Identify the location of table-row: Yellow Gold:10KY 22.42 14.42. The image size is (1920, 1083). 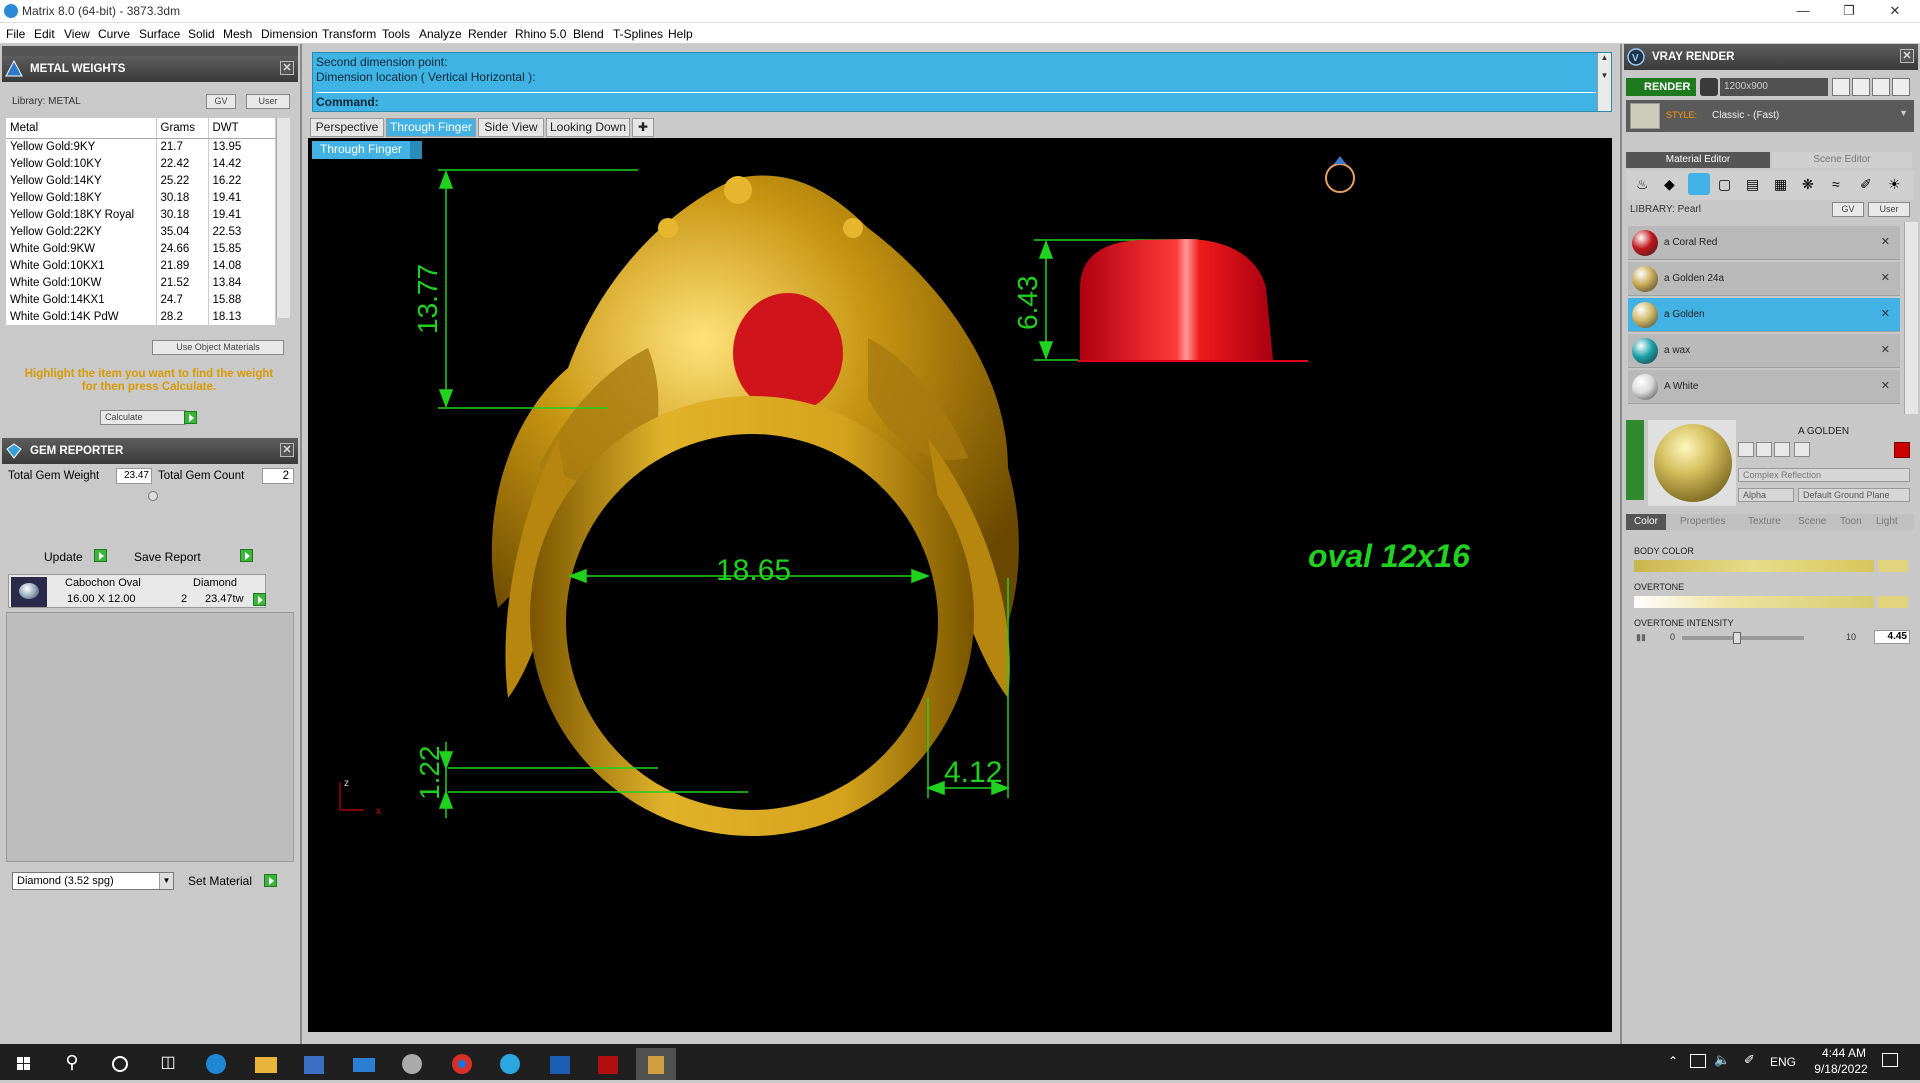
(141, 163).